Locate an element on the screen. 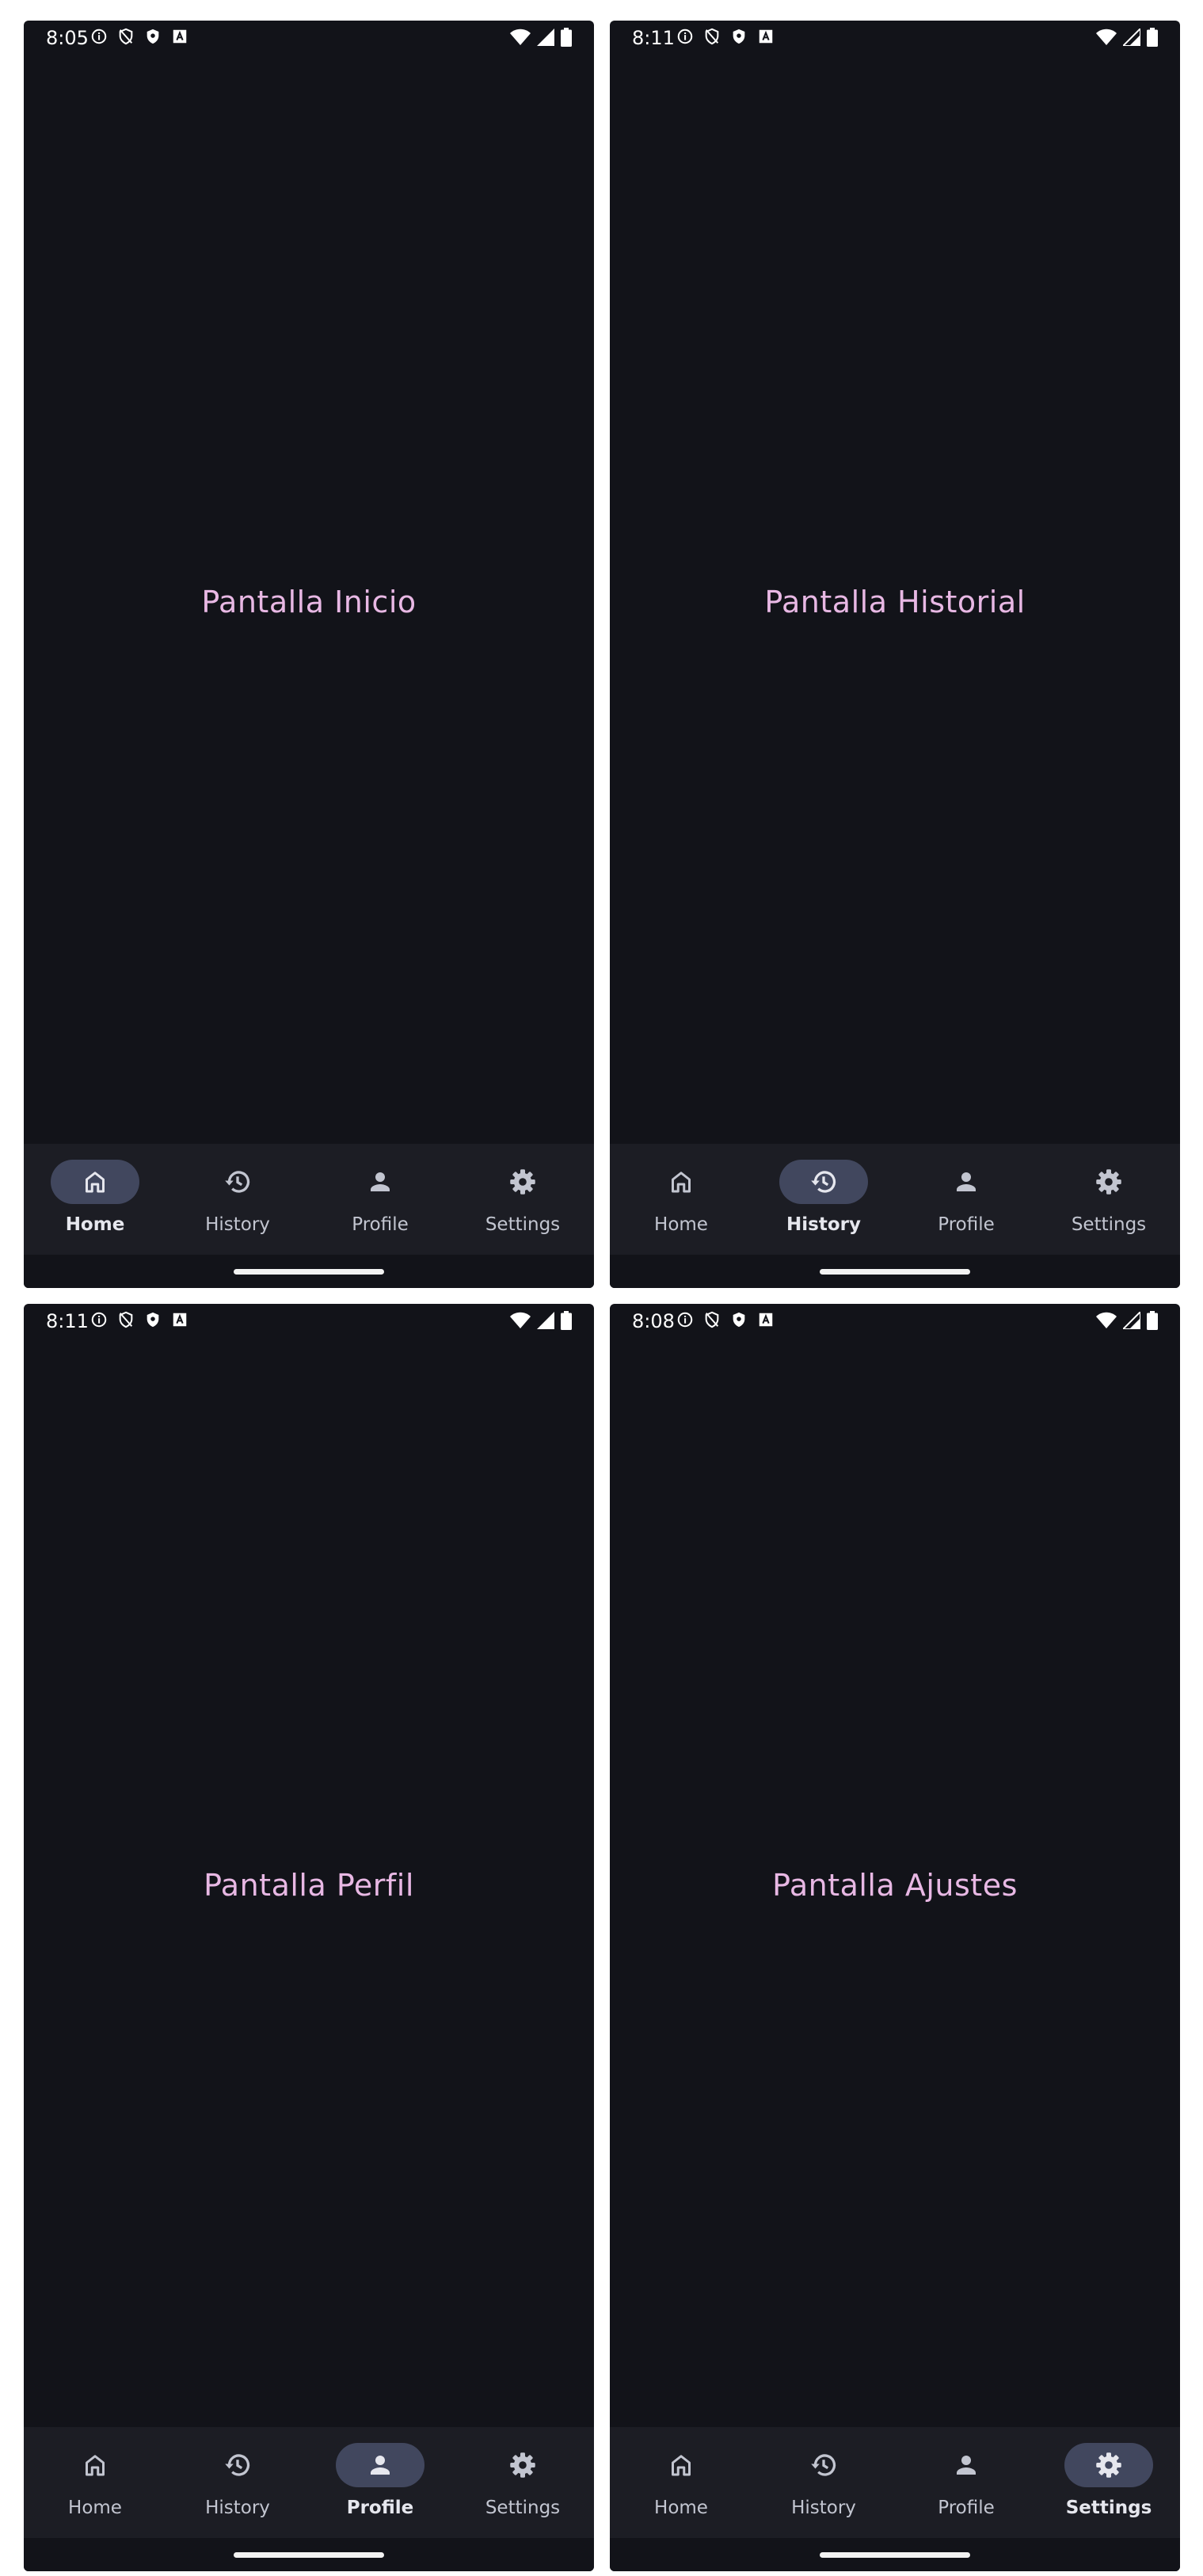  status-bar: 8:08 is located at coordinates (895, 1320).